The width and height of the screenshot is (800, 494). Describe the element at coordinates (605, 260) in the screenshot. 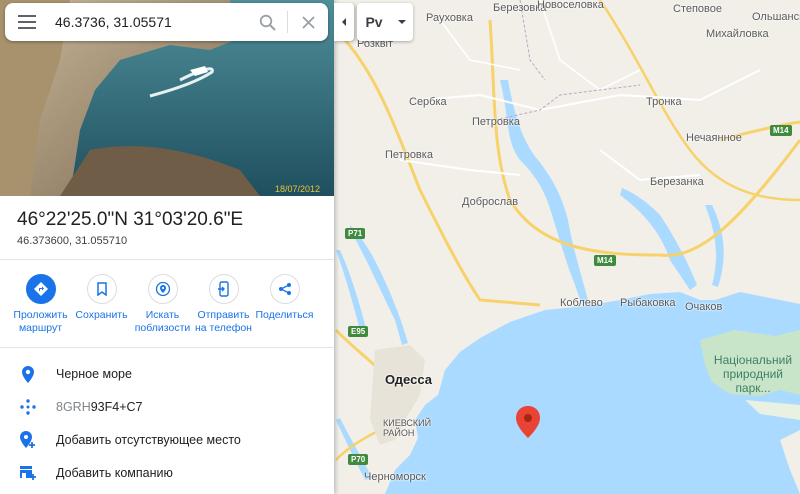

I see `road-shield-m14-2: M14` at that location.